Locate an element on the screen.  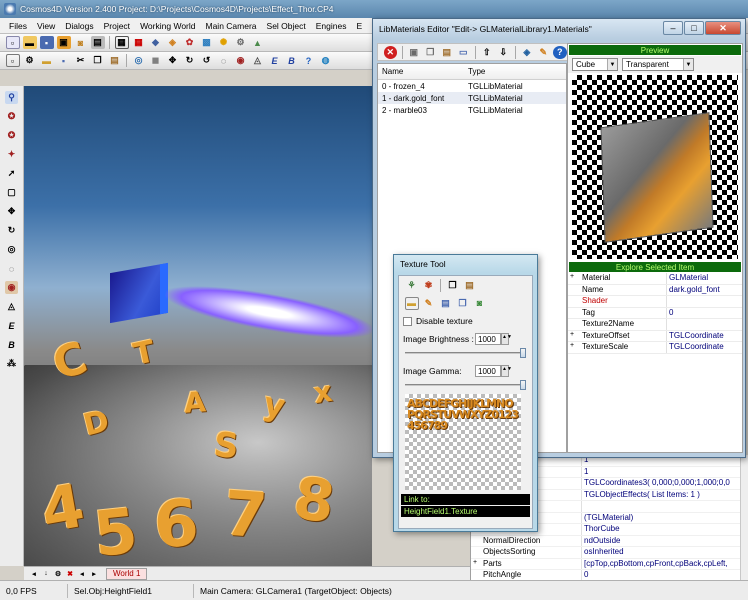
menu-project: Project is located at coordinates (117, 26).